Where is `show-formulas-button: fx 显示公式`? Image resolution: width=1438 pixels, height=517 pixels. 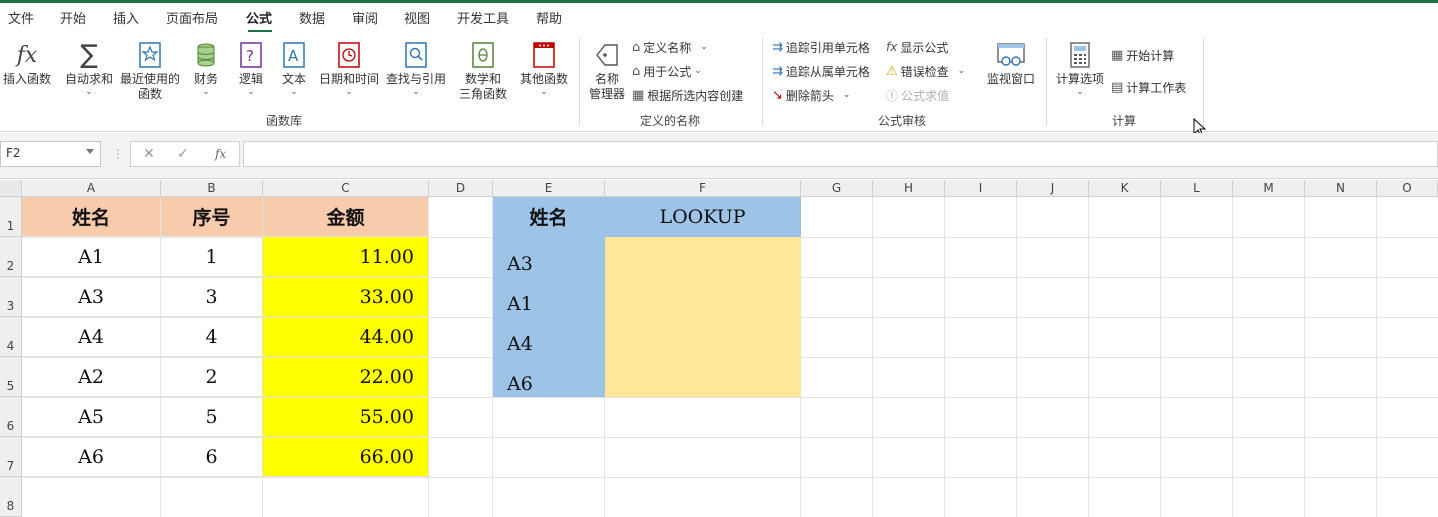
show-formulas-button: fx 显示公式 is located at coordinates (917, 47).